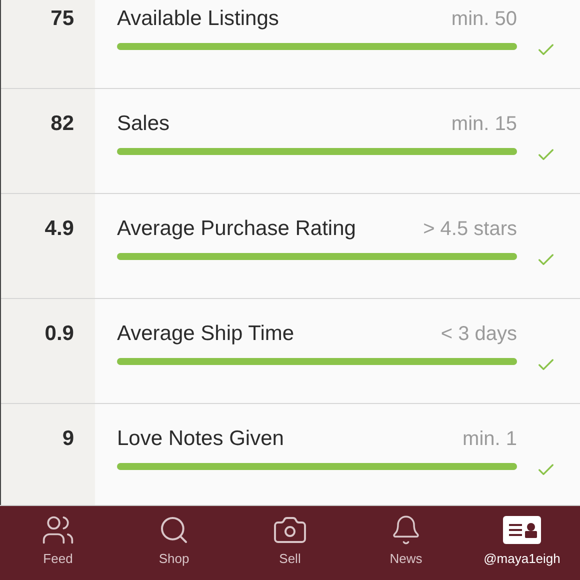 The width and height of the screenshot is (580, 580). I want to click on search-icon, so click(174, 530).